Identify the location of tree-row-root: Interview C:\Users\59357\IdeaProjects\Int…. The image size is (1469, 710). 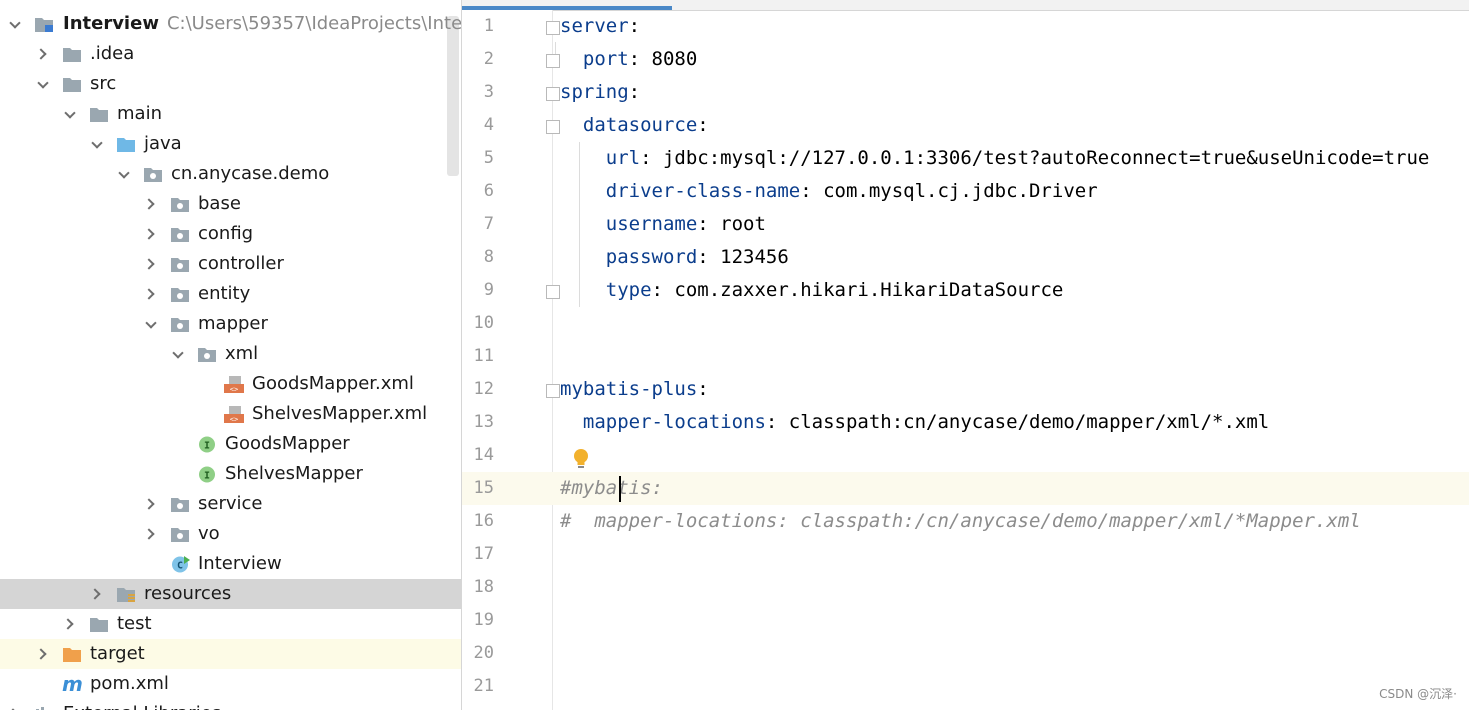
(230, 24).